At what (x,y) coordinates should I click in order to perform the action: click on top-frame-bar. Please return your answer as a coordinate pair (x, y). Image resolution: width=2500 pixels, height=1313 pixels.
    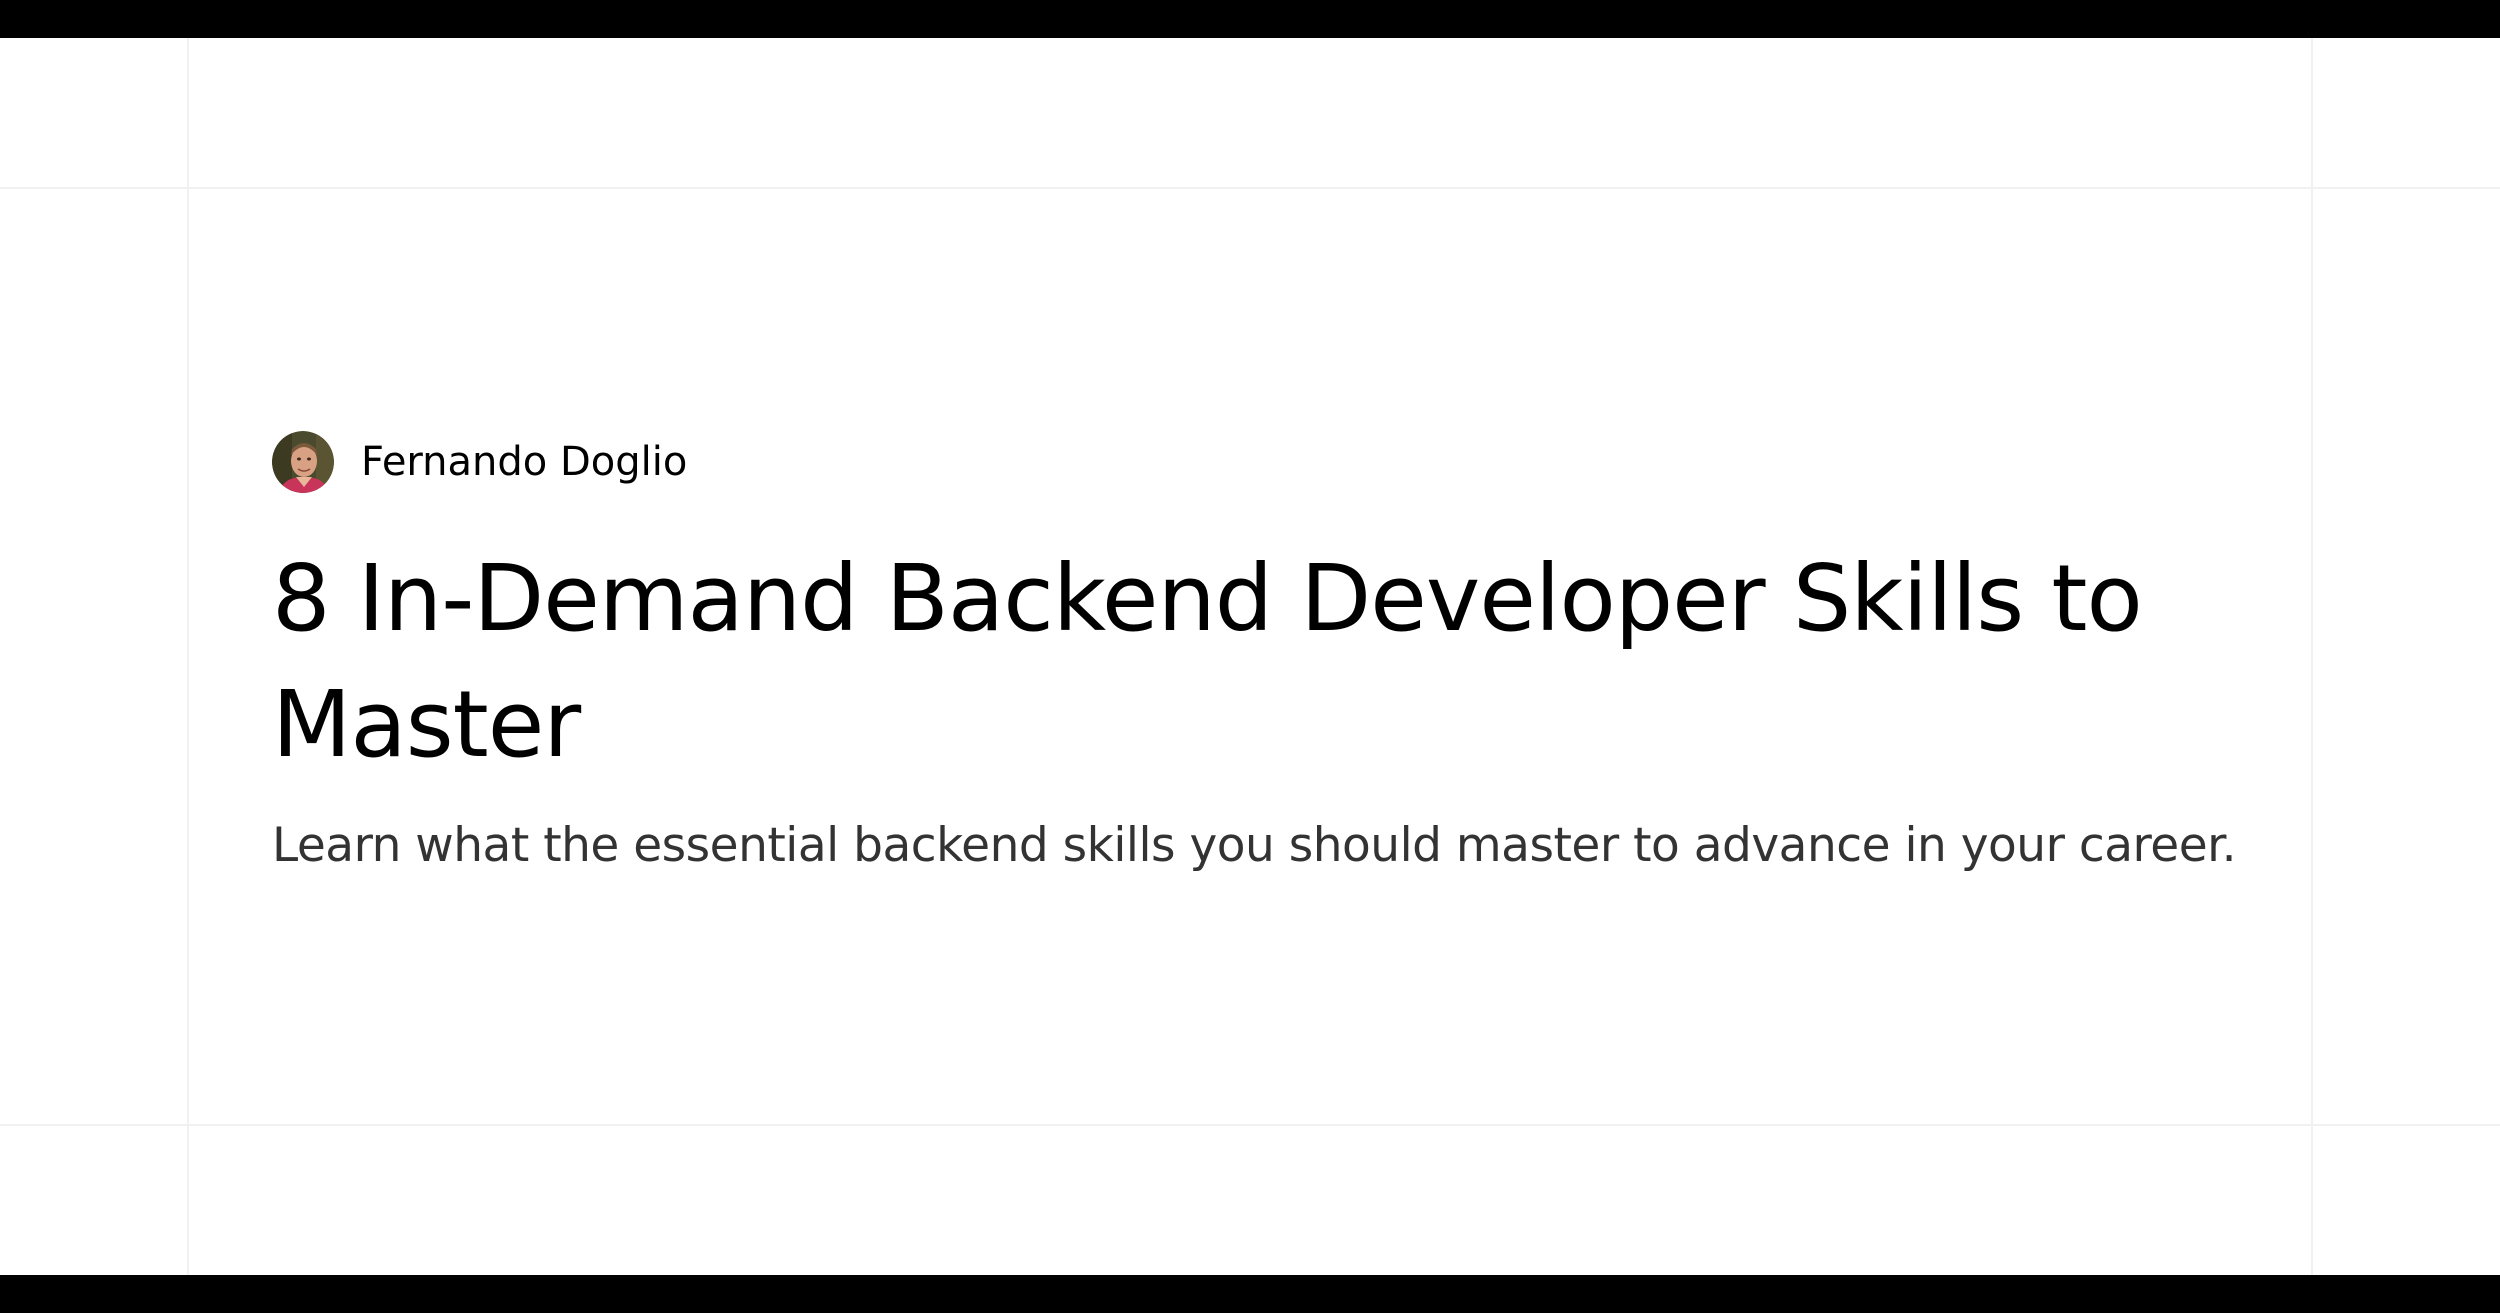
    Looking at the image, I should click on (1250, 19).